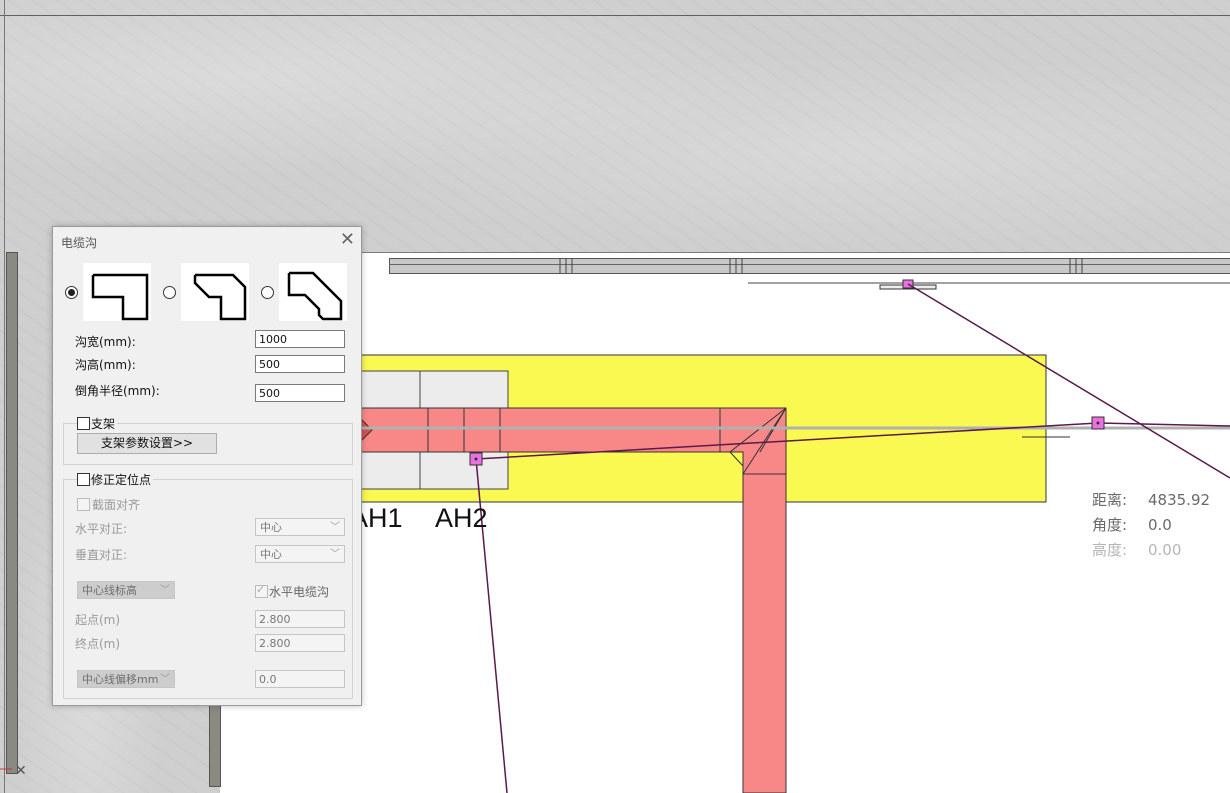  Describe the element at coordinates (79, 243) in the screenshot. I see `dialog-title: 电缆沟` at that location.